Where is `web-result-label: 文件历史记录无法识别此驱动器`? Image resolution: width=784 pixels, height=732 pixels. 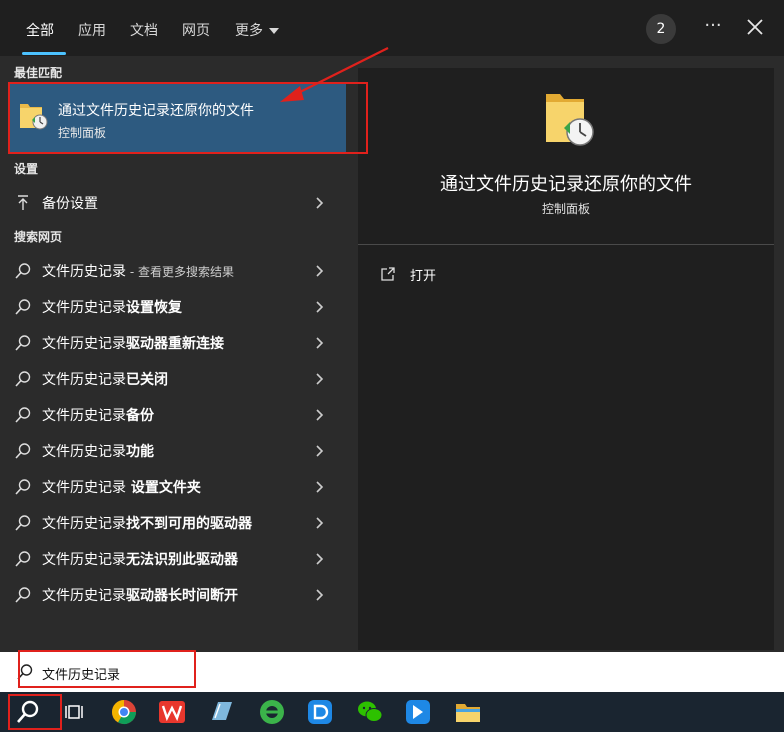
web-result-label: 文件历史记录无法识别此驱动器 is located at coordinates (140, 559).